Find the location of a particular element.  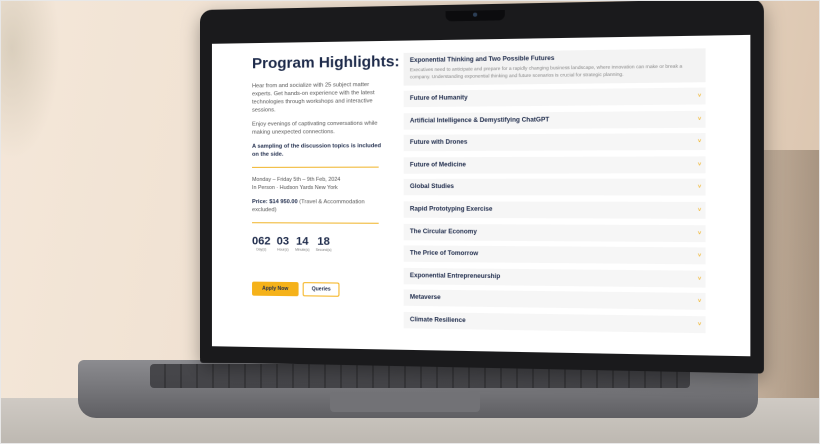

accordion-item-label: Rapid Prototyping Exercise is located at coordinates (451, 209).